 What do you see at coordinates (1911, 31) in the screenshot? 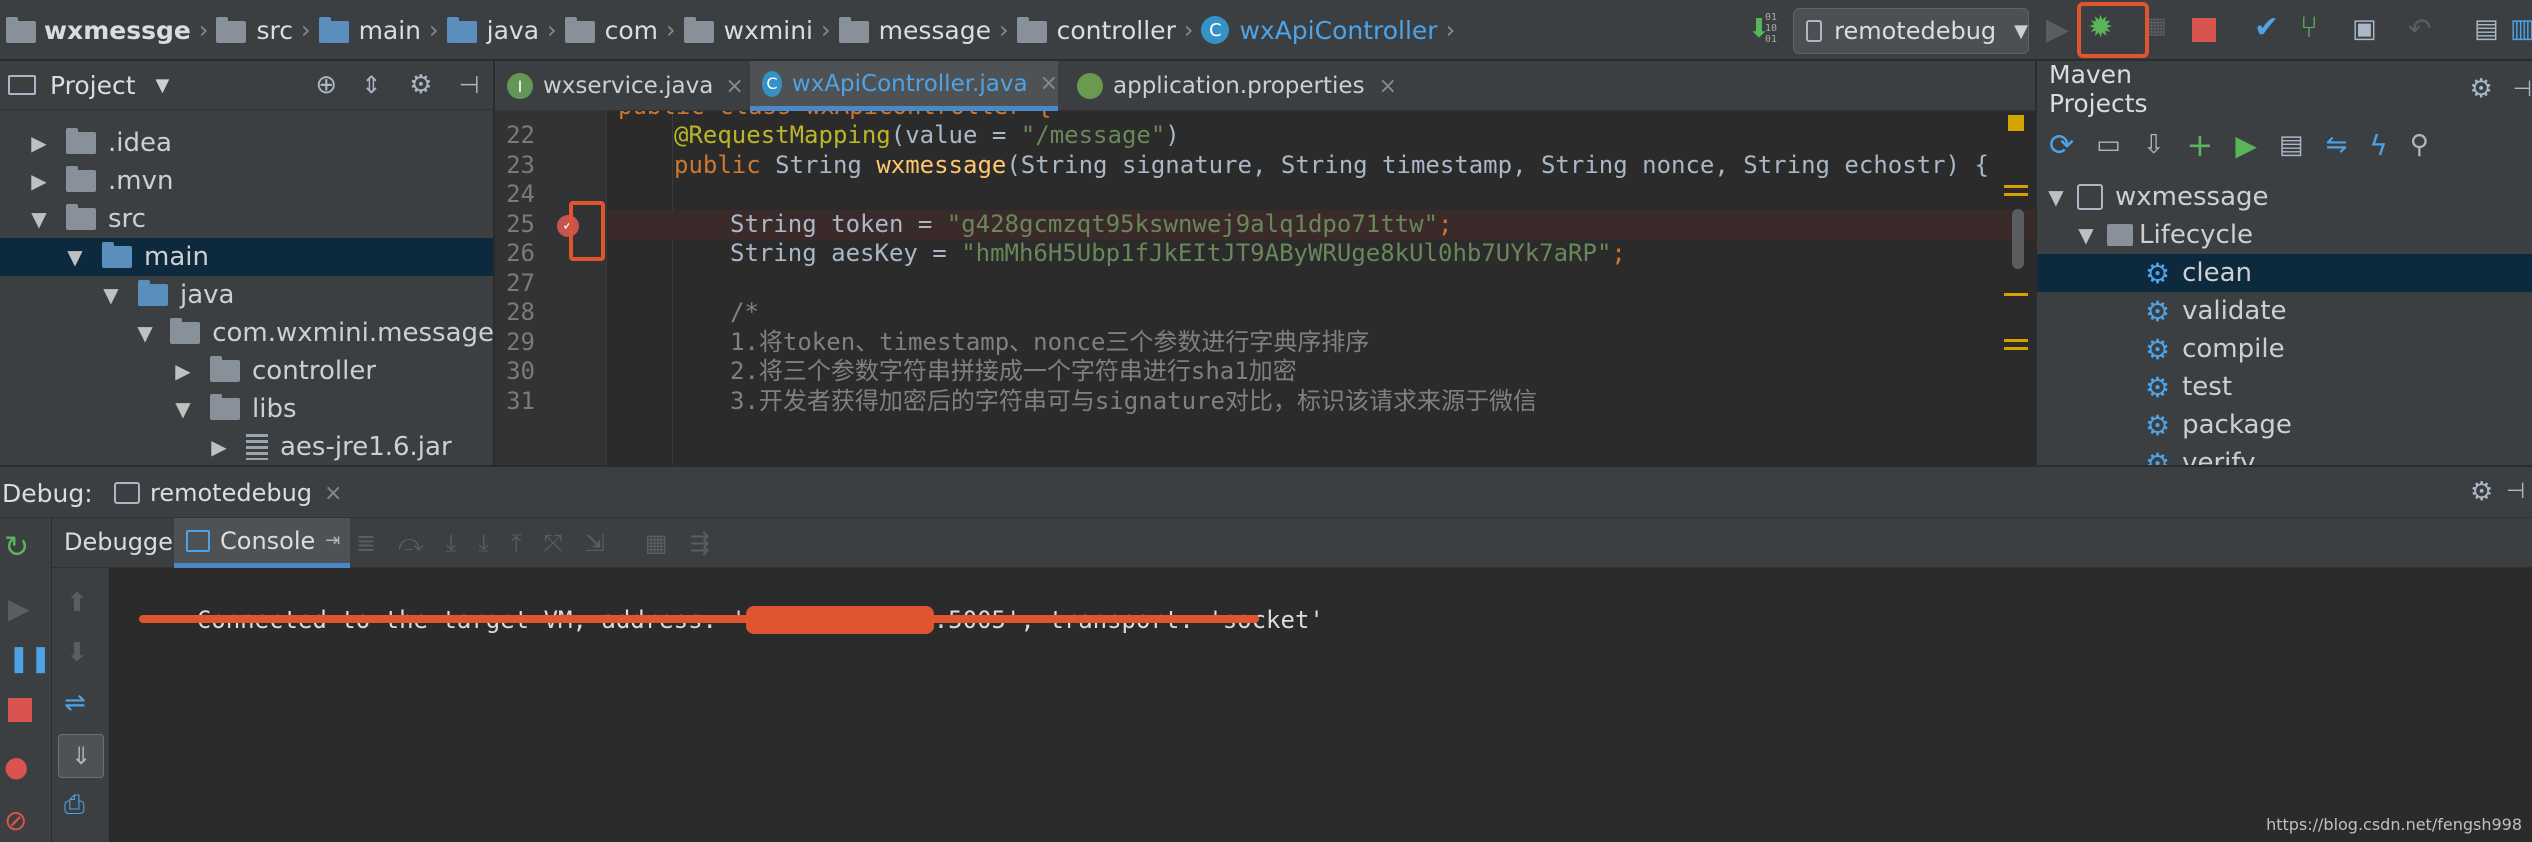
I see `run-configuration-select: remotedebug ▼` at bounding box center [1911, 31].